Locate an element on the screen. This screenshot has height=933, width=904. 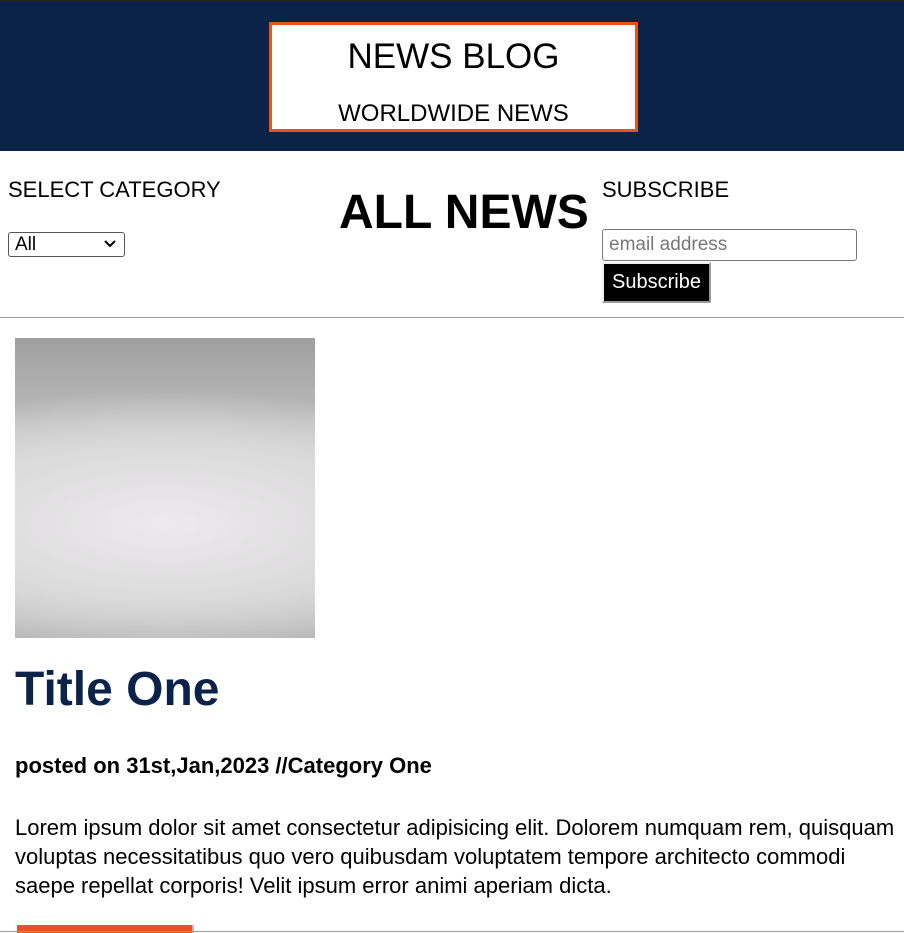
subscribe-label: SUBSCRIBE is located at coordinates (666, 189).